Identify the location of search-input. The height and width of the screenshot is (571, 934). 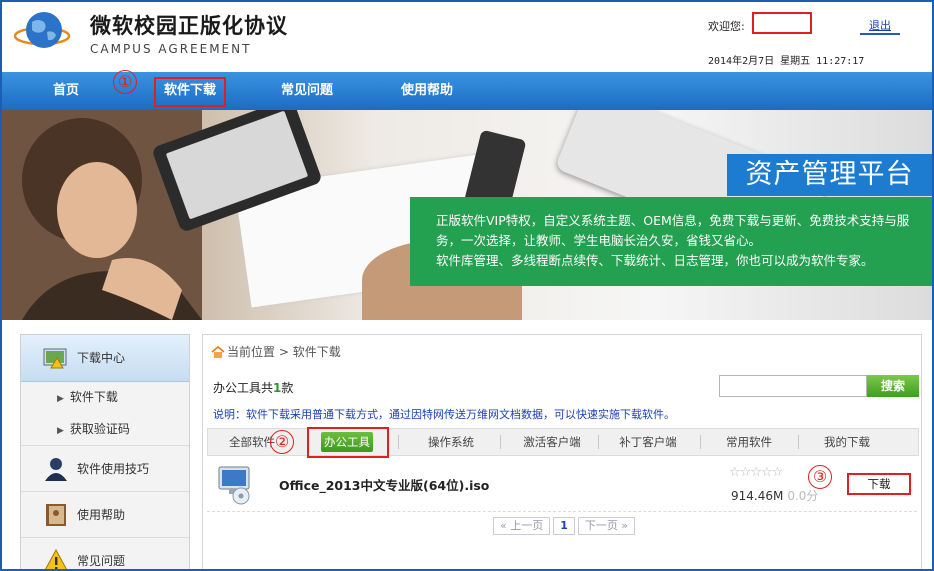
(793, 386).